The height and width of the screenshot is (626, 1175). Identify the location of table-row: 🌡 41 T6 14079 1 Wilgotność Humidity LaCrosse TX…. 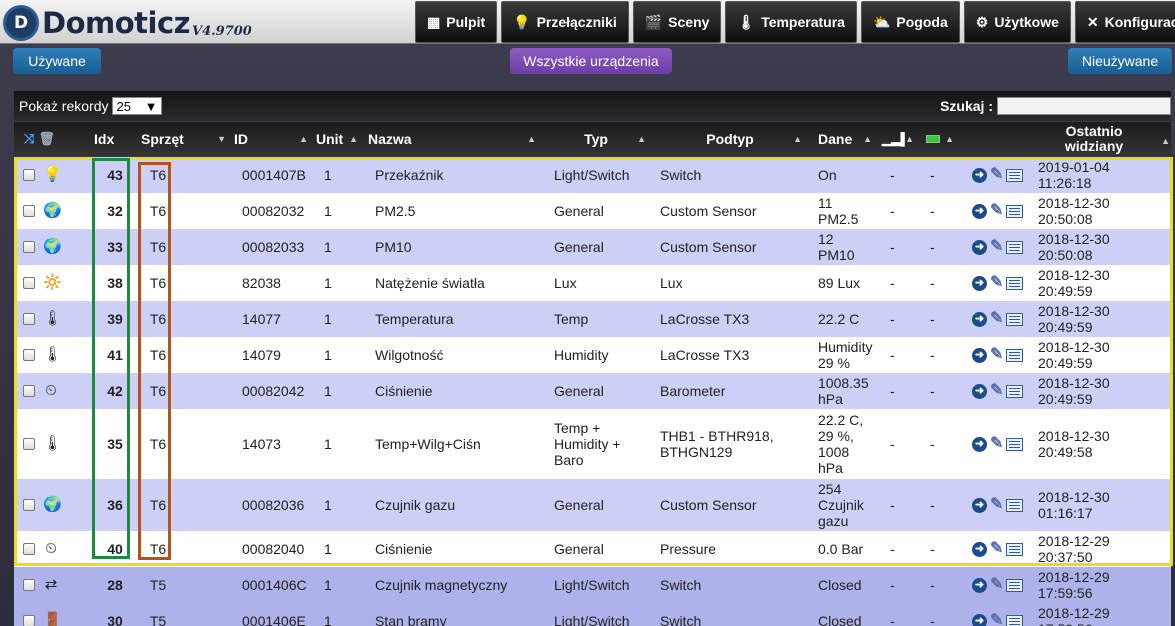
(592, 355).